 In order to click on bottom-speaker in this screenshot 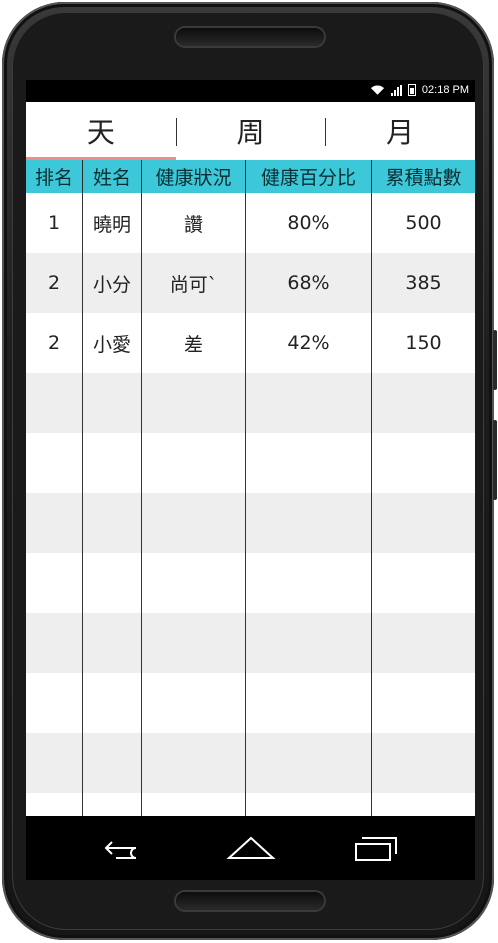, I will do `click(250, 901)`.